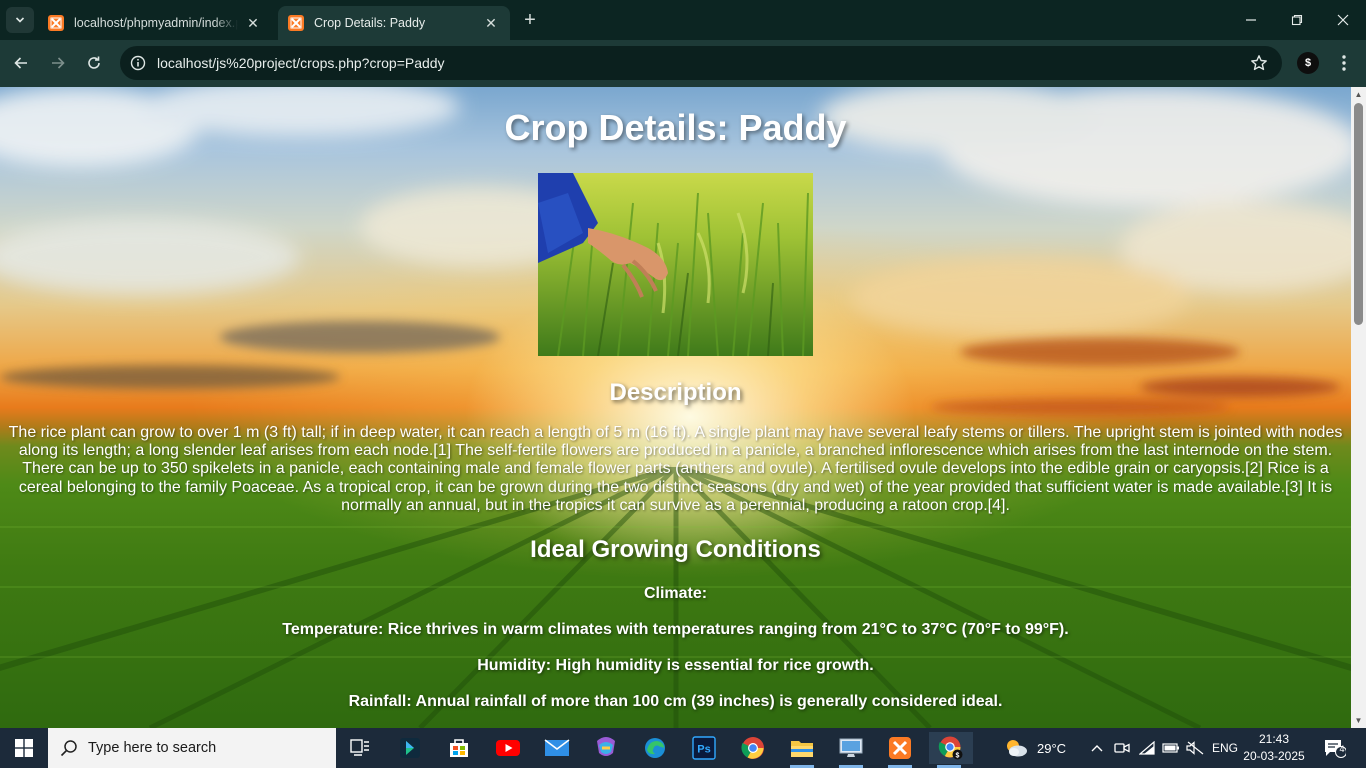  I want to click on notification-count: 4, so click(1342, 749).